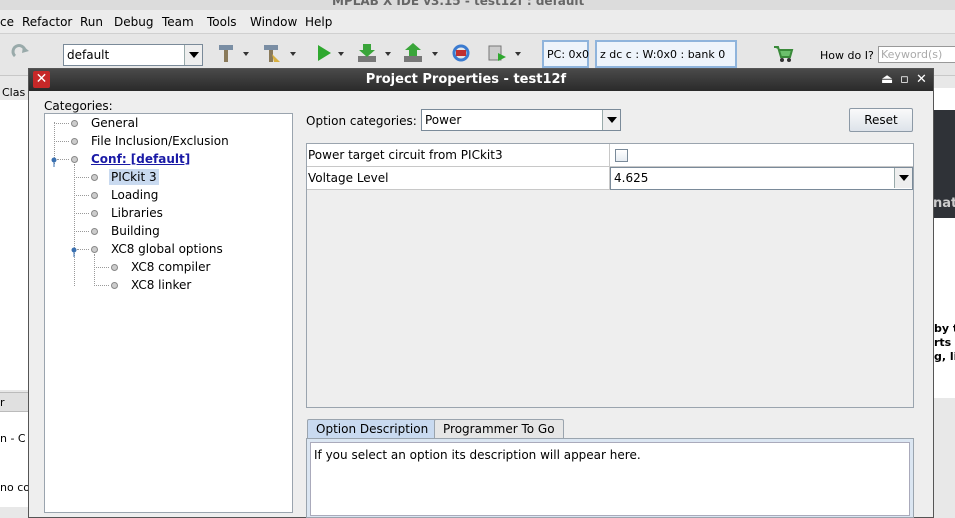 The image size is (955, 518). What do you see at coordinates (372, 428) in the screenshot?
I see `tab-option-description: Option Description` at bounding box center [372, 428].